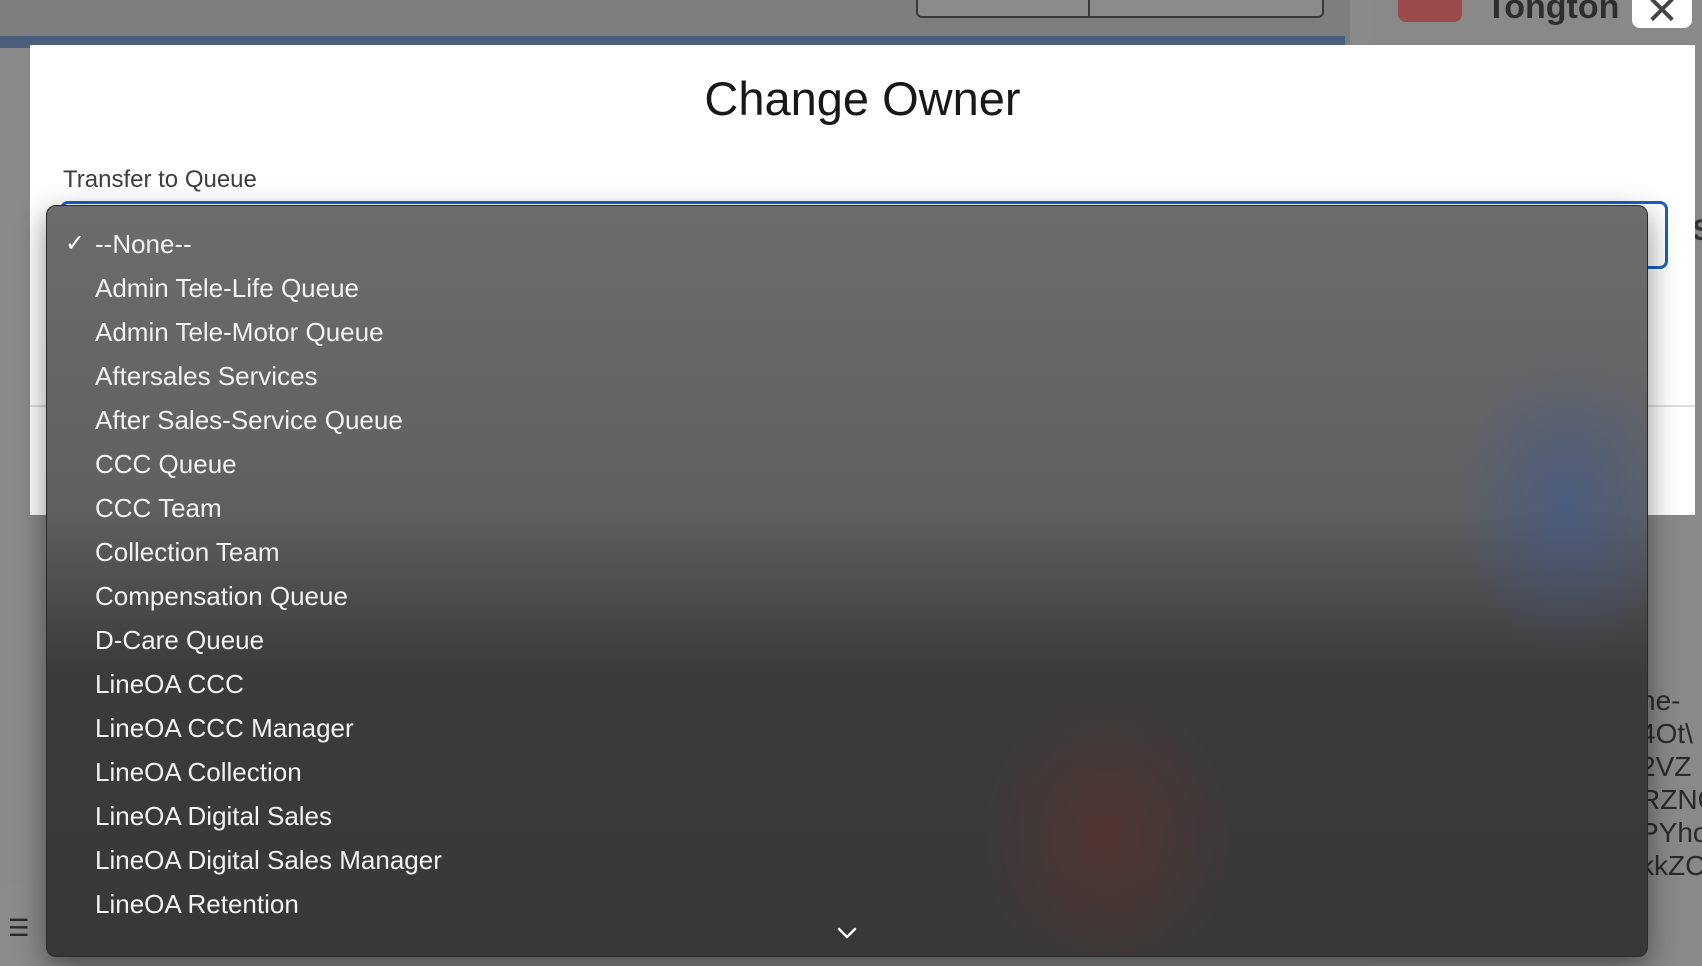 This screenshot has width=1702, height=966. Describe the element at coordinates (847, 552) in the screenshot. I see `dropdown-option: Collection Team` at that location.